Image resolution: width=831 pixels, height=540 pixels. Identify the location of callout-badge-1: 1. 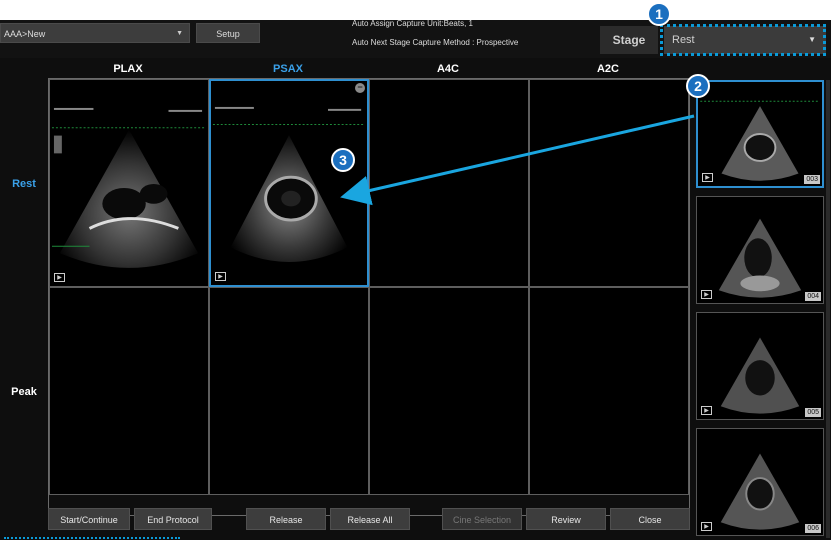
(659, 14).